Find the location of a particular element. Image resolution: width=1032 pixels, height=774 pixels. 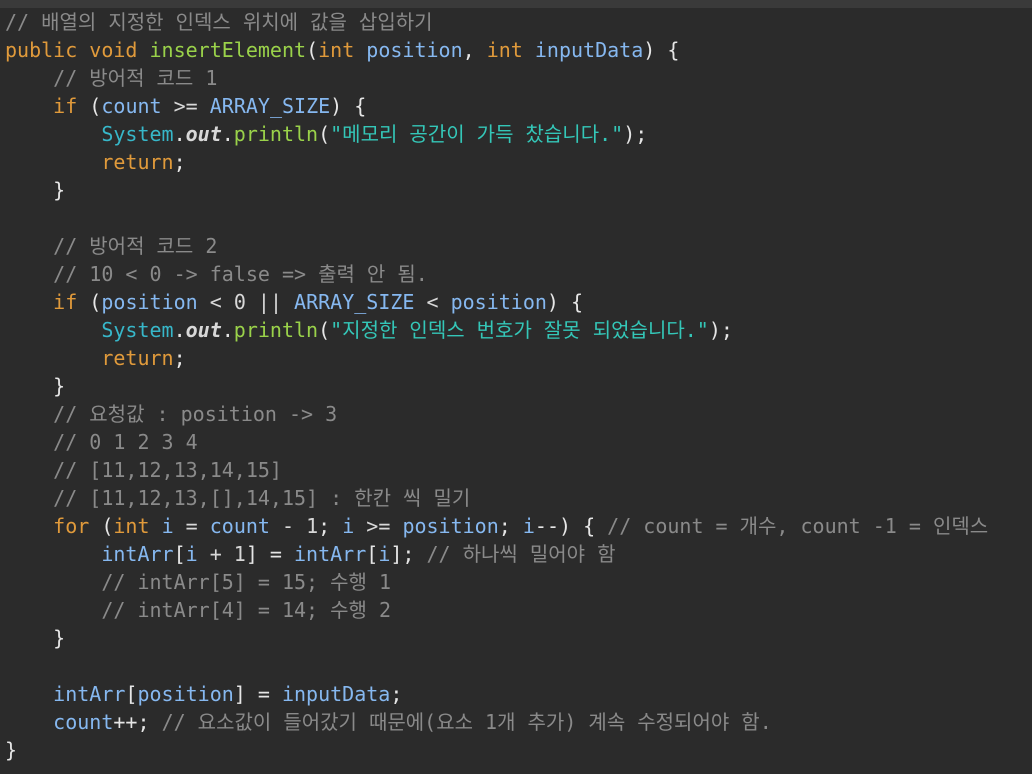

code-line: // intArr[4] = 14; 수행 2 is located at coordinates (518, 610).